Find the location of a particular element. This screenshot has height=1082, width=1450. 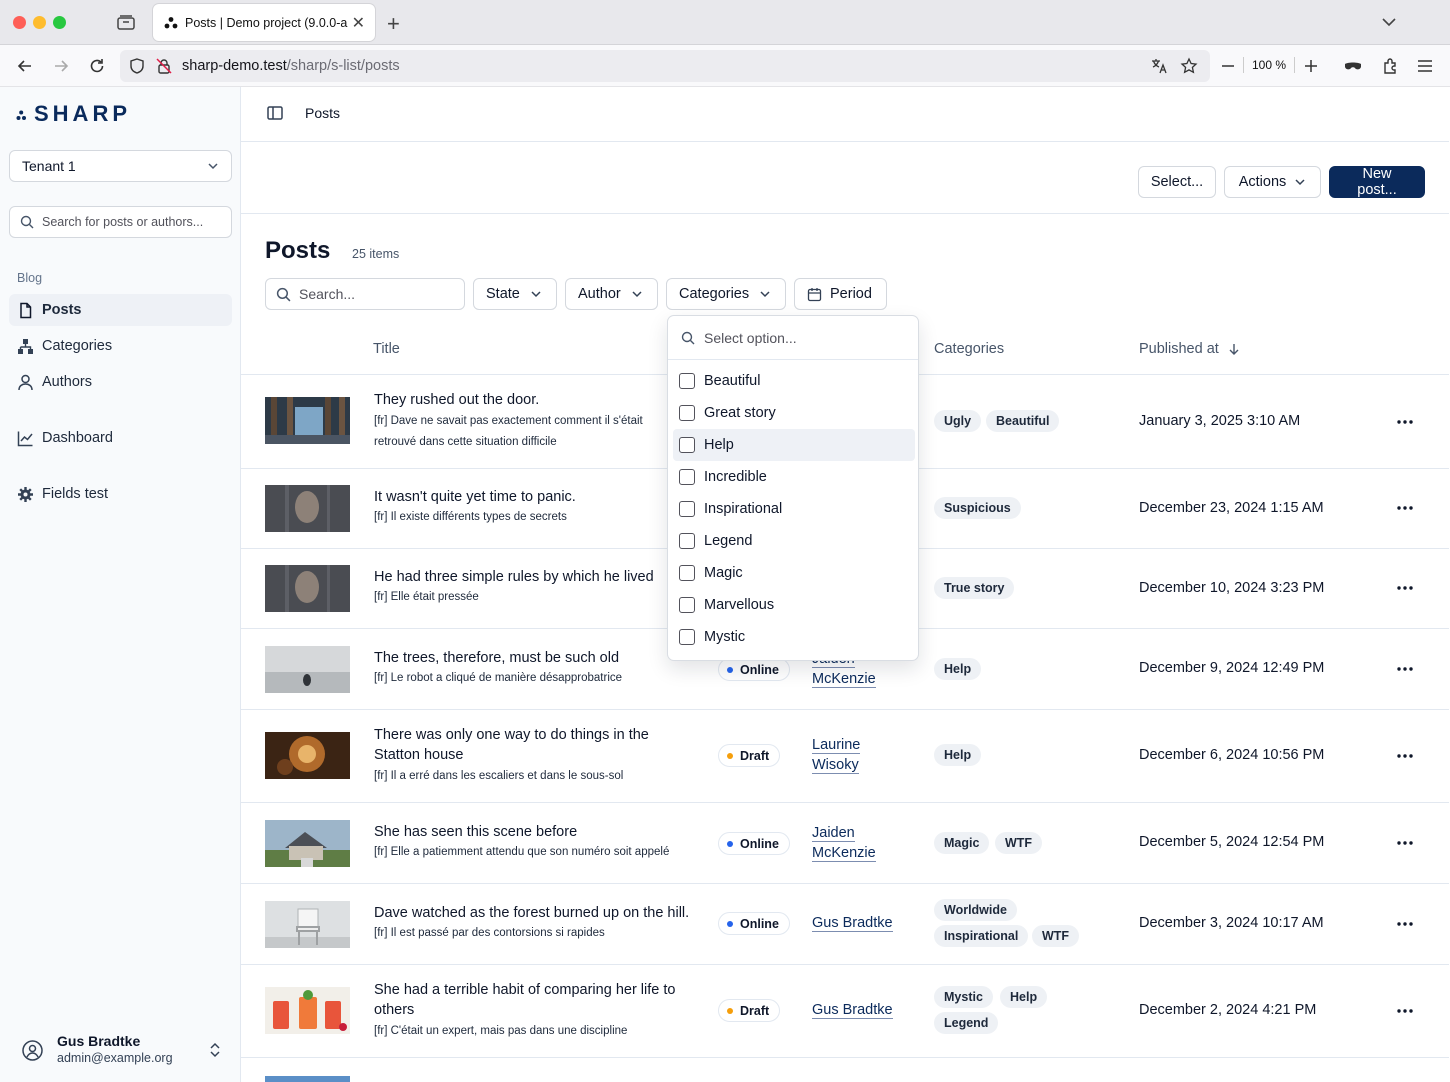

private-mask-icon is located at coordinates (1353, 66).